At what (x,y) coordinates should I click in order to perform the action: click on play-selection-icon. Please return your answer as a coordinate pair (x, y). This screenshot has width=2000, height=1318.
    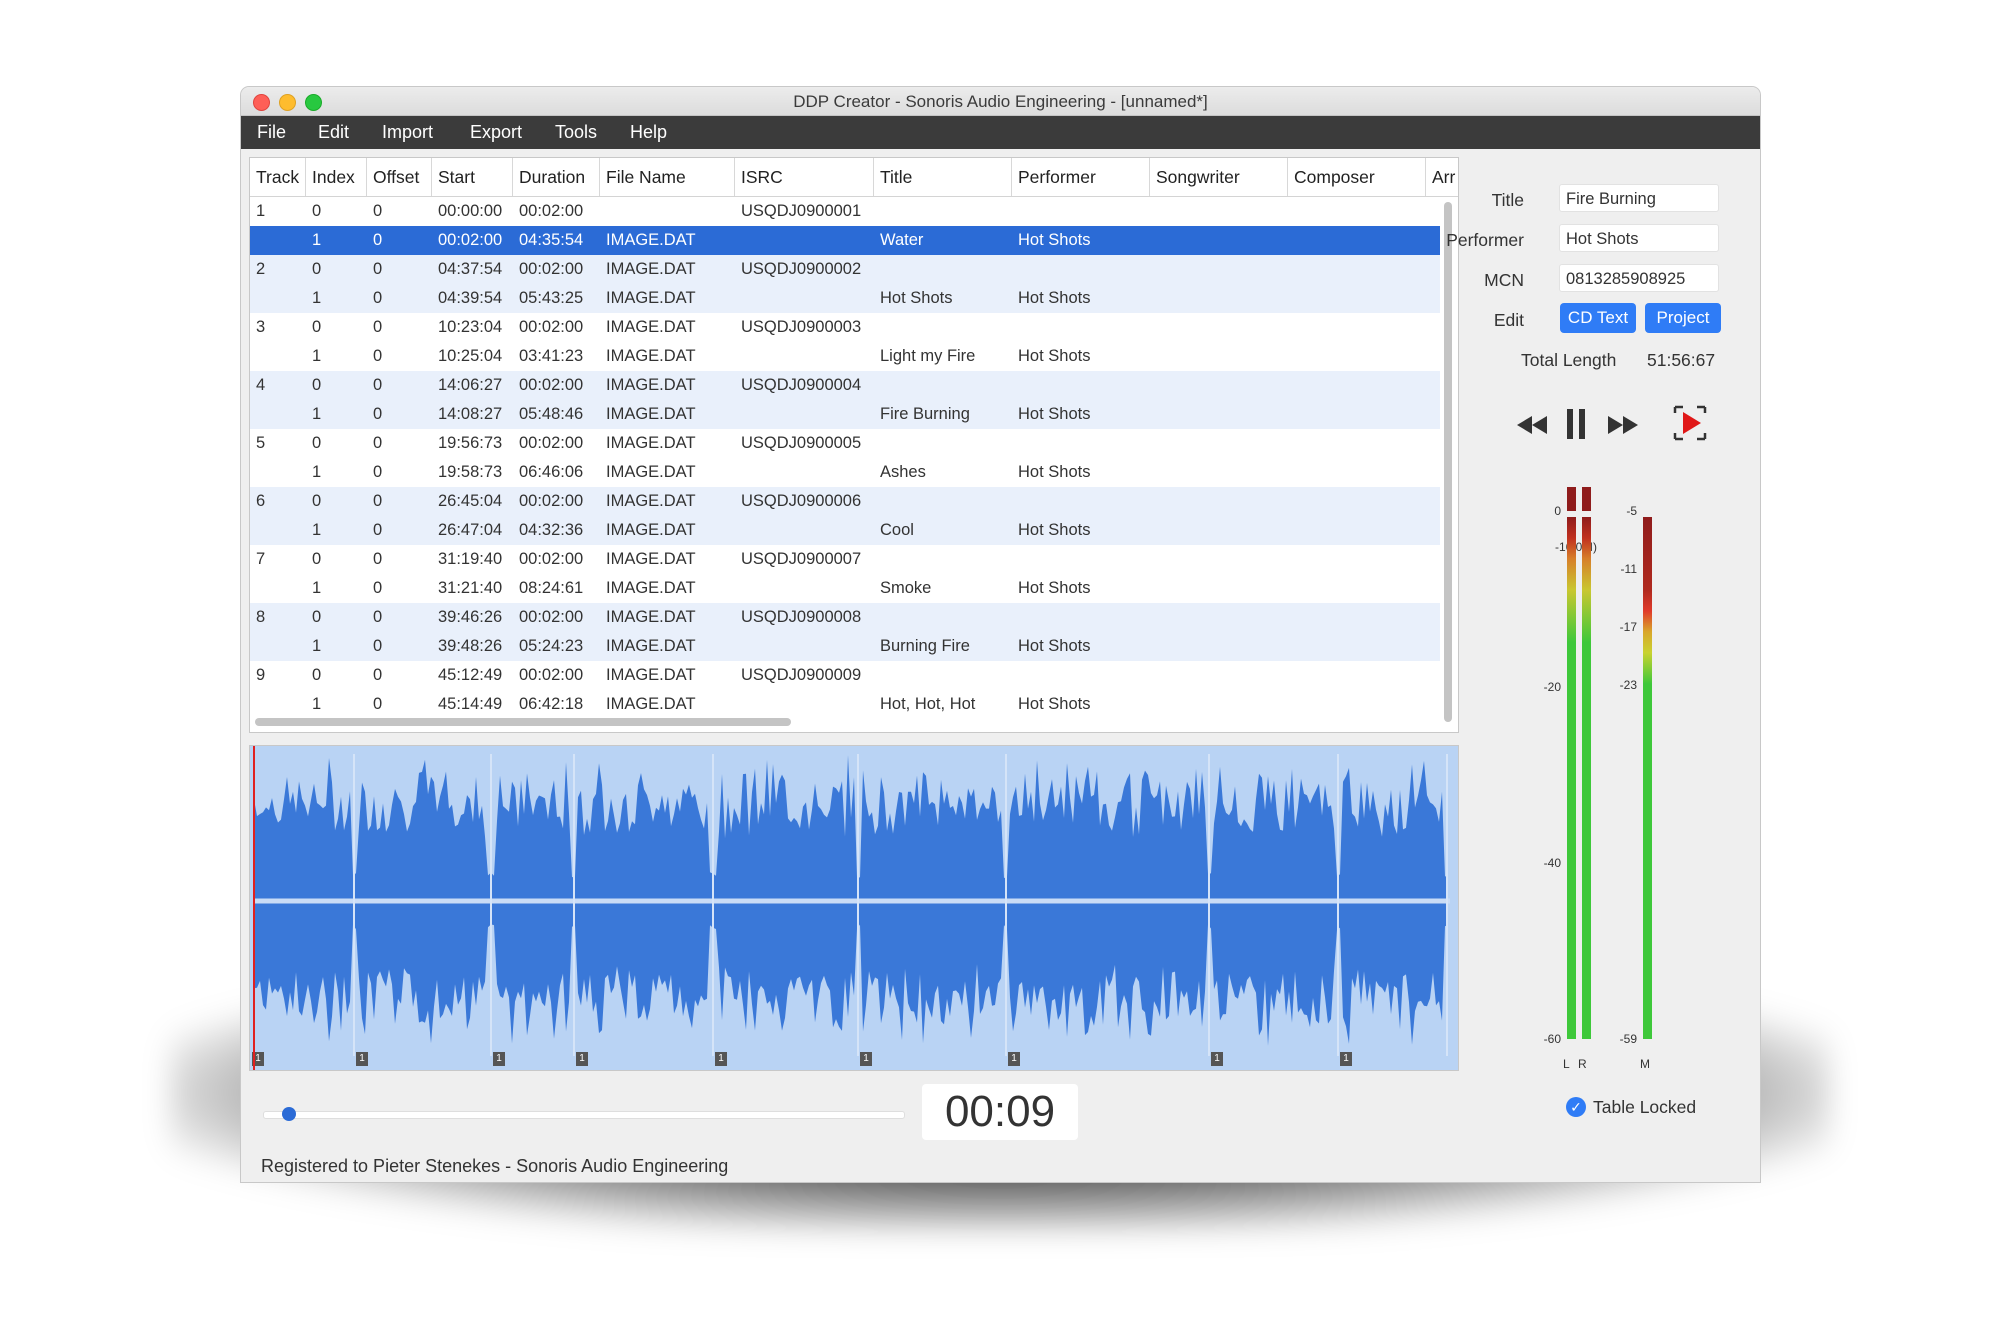
    Looking at the image, I should click on (1690, 423).